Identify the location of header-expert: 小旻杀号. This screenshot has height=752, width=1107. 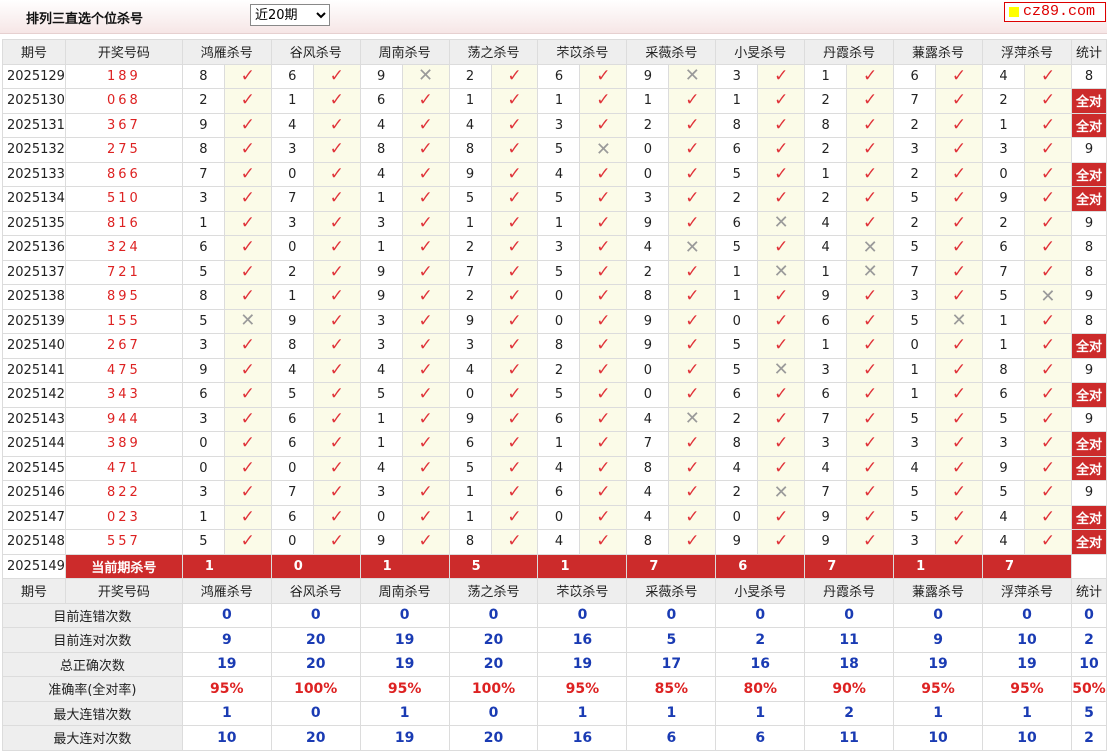
(760, 52).